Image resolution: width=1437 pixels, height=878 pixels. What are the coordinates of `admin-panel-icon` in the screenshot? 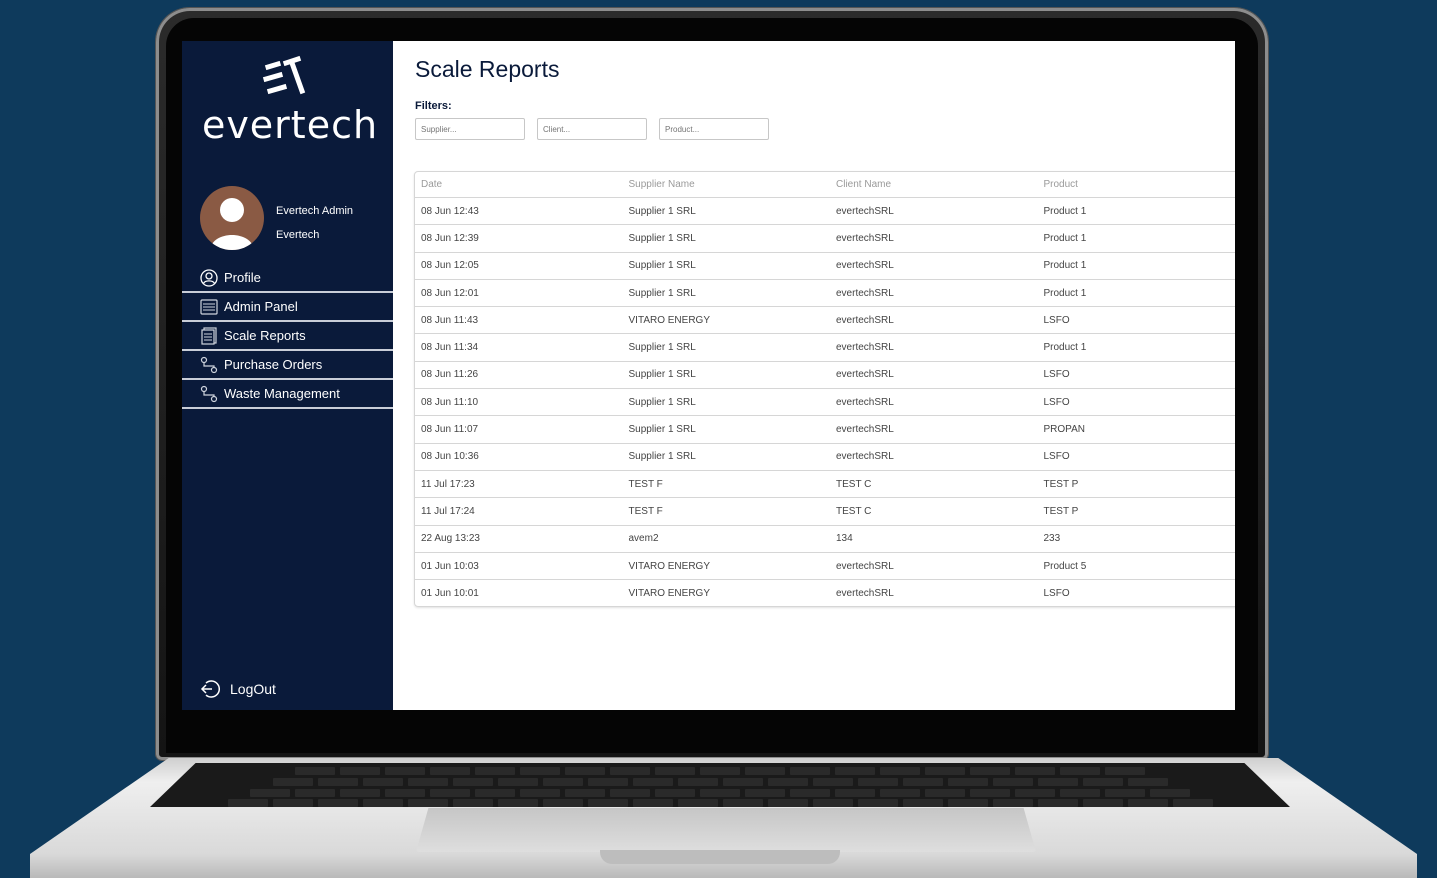 It's located at (209, 307).